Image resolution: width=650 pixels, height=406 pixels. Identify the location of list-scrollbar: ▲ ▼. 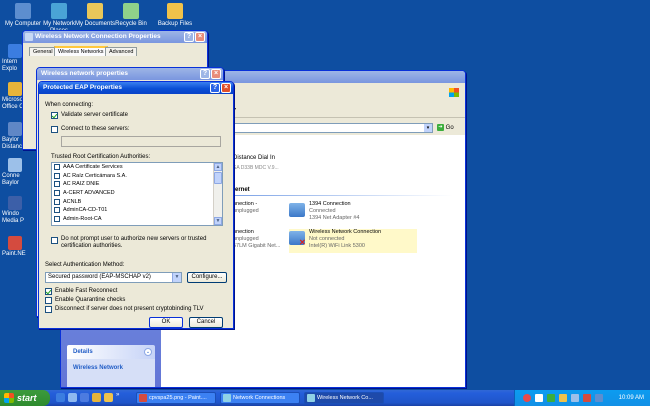
(217, 194).